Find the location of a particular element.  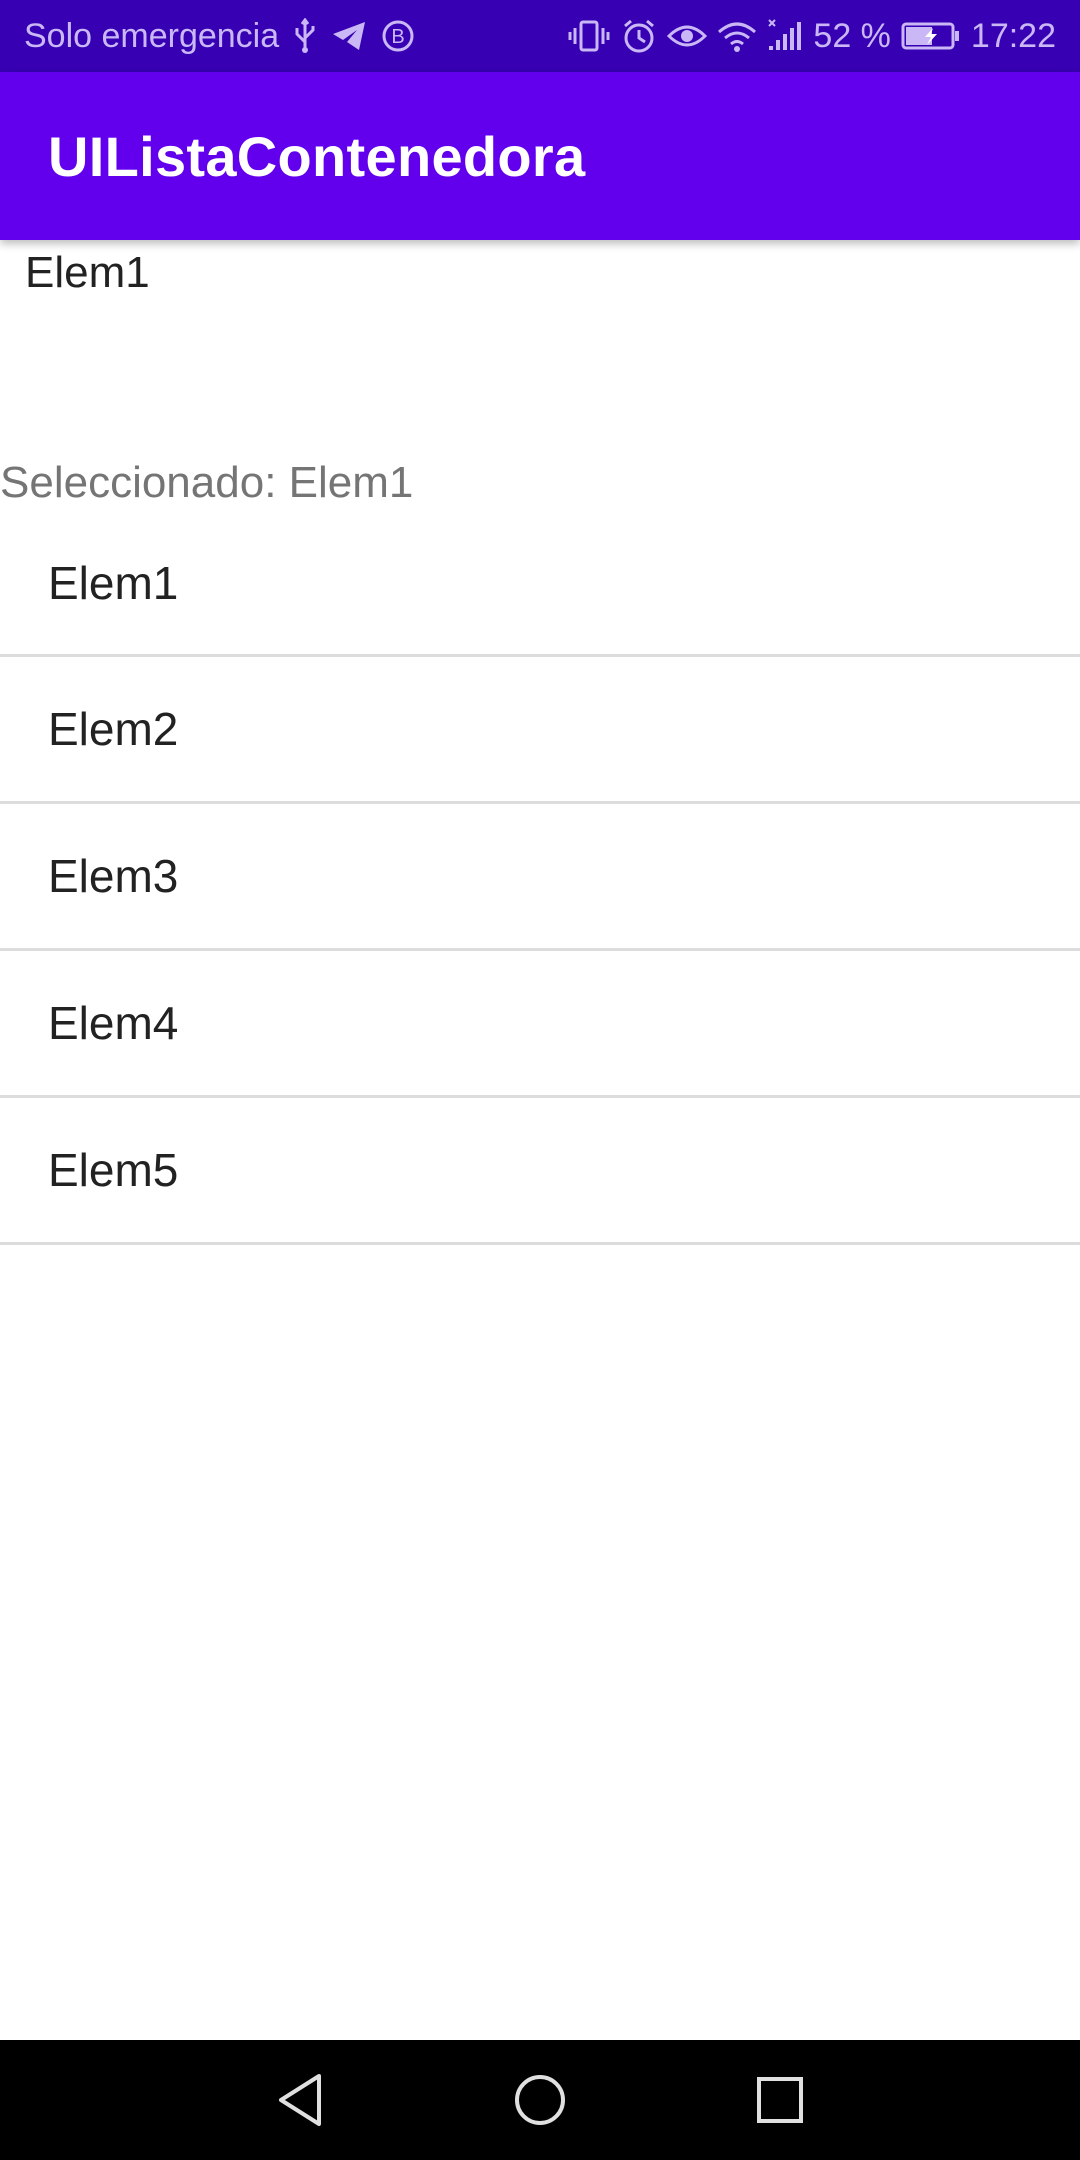

b-circle-icon: B is located at coordinates (398, 36).